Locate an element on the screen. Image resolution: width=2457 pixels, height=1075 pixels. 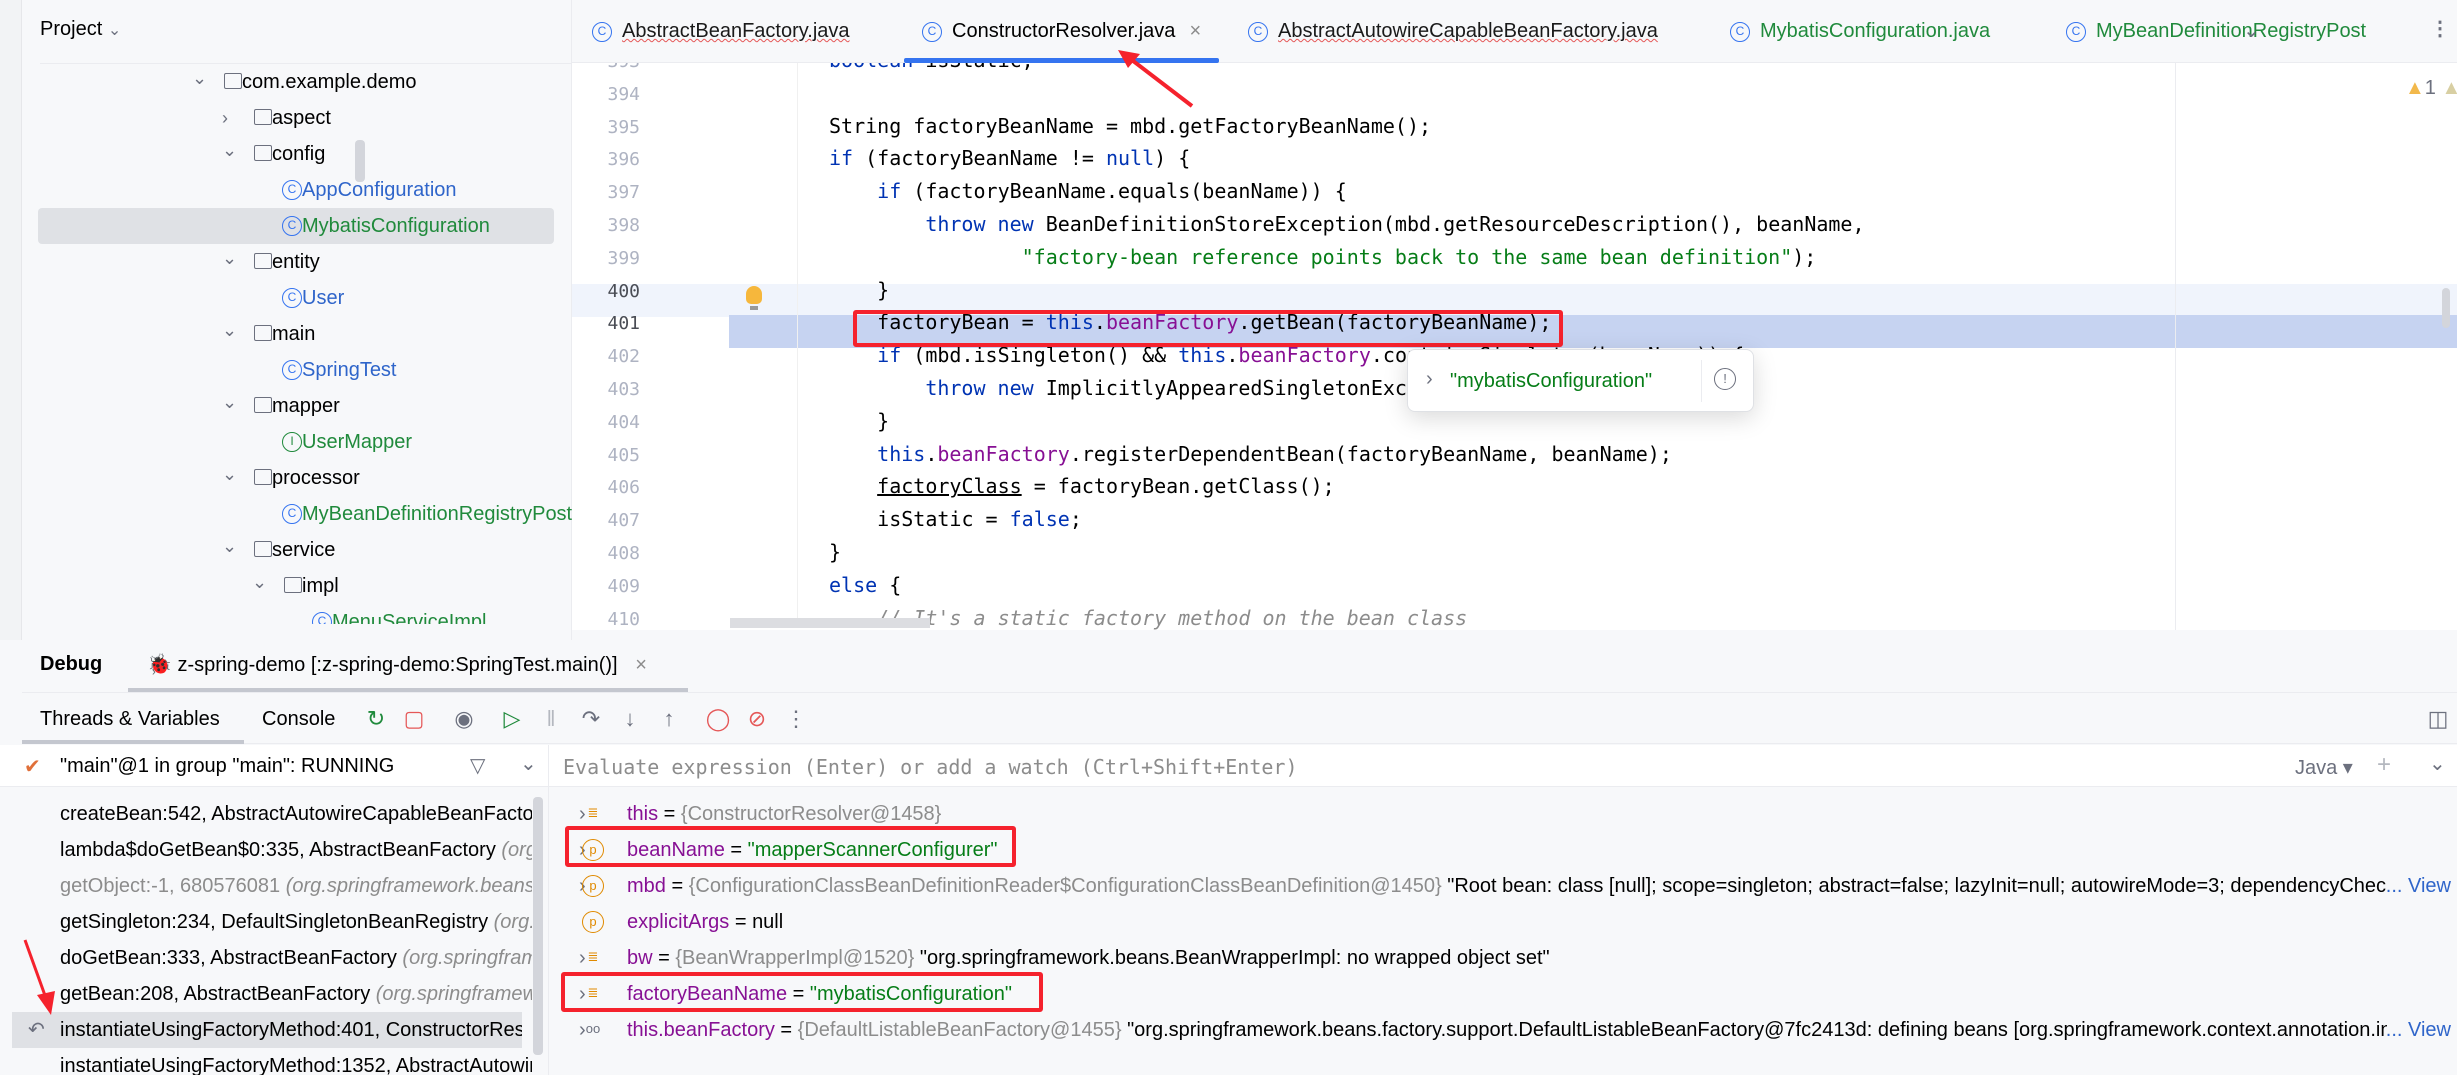
thread-selector: ✔ "main"@1 in group "main": RUNNING ▽ ⌄ is located at coordinates (274, 766).